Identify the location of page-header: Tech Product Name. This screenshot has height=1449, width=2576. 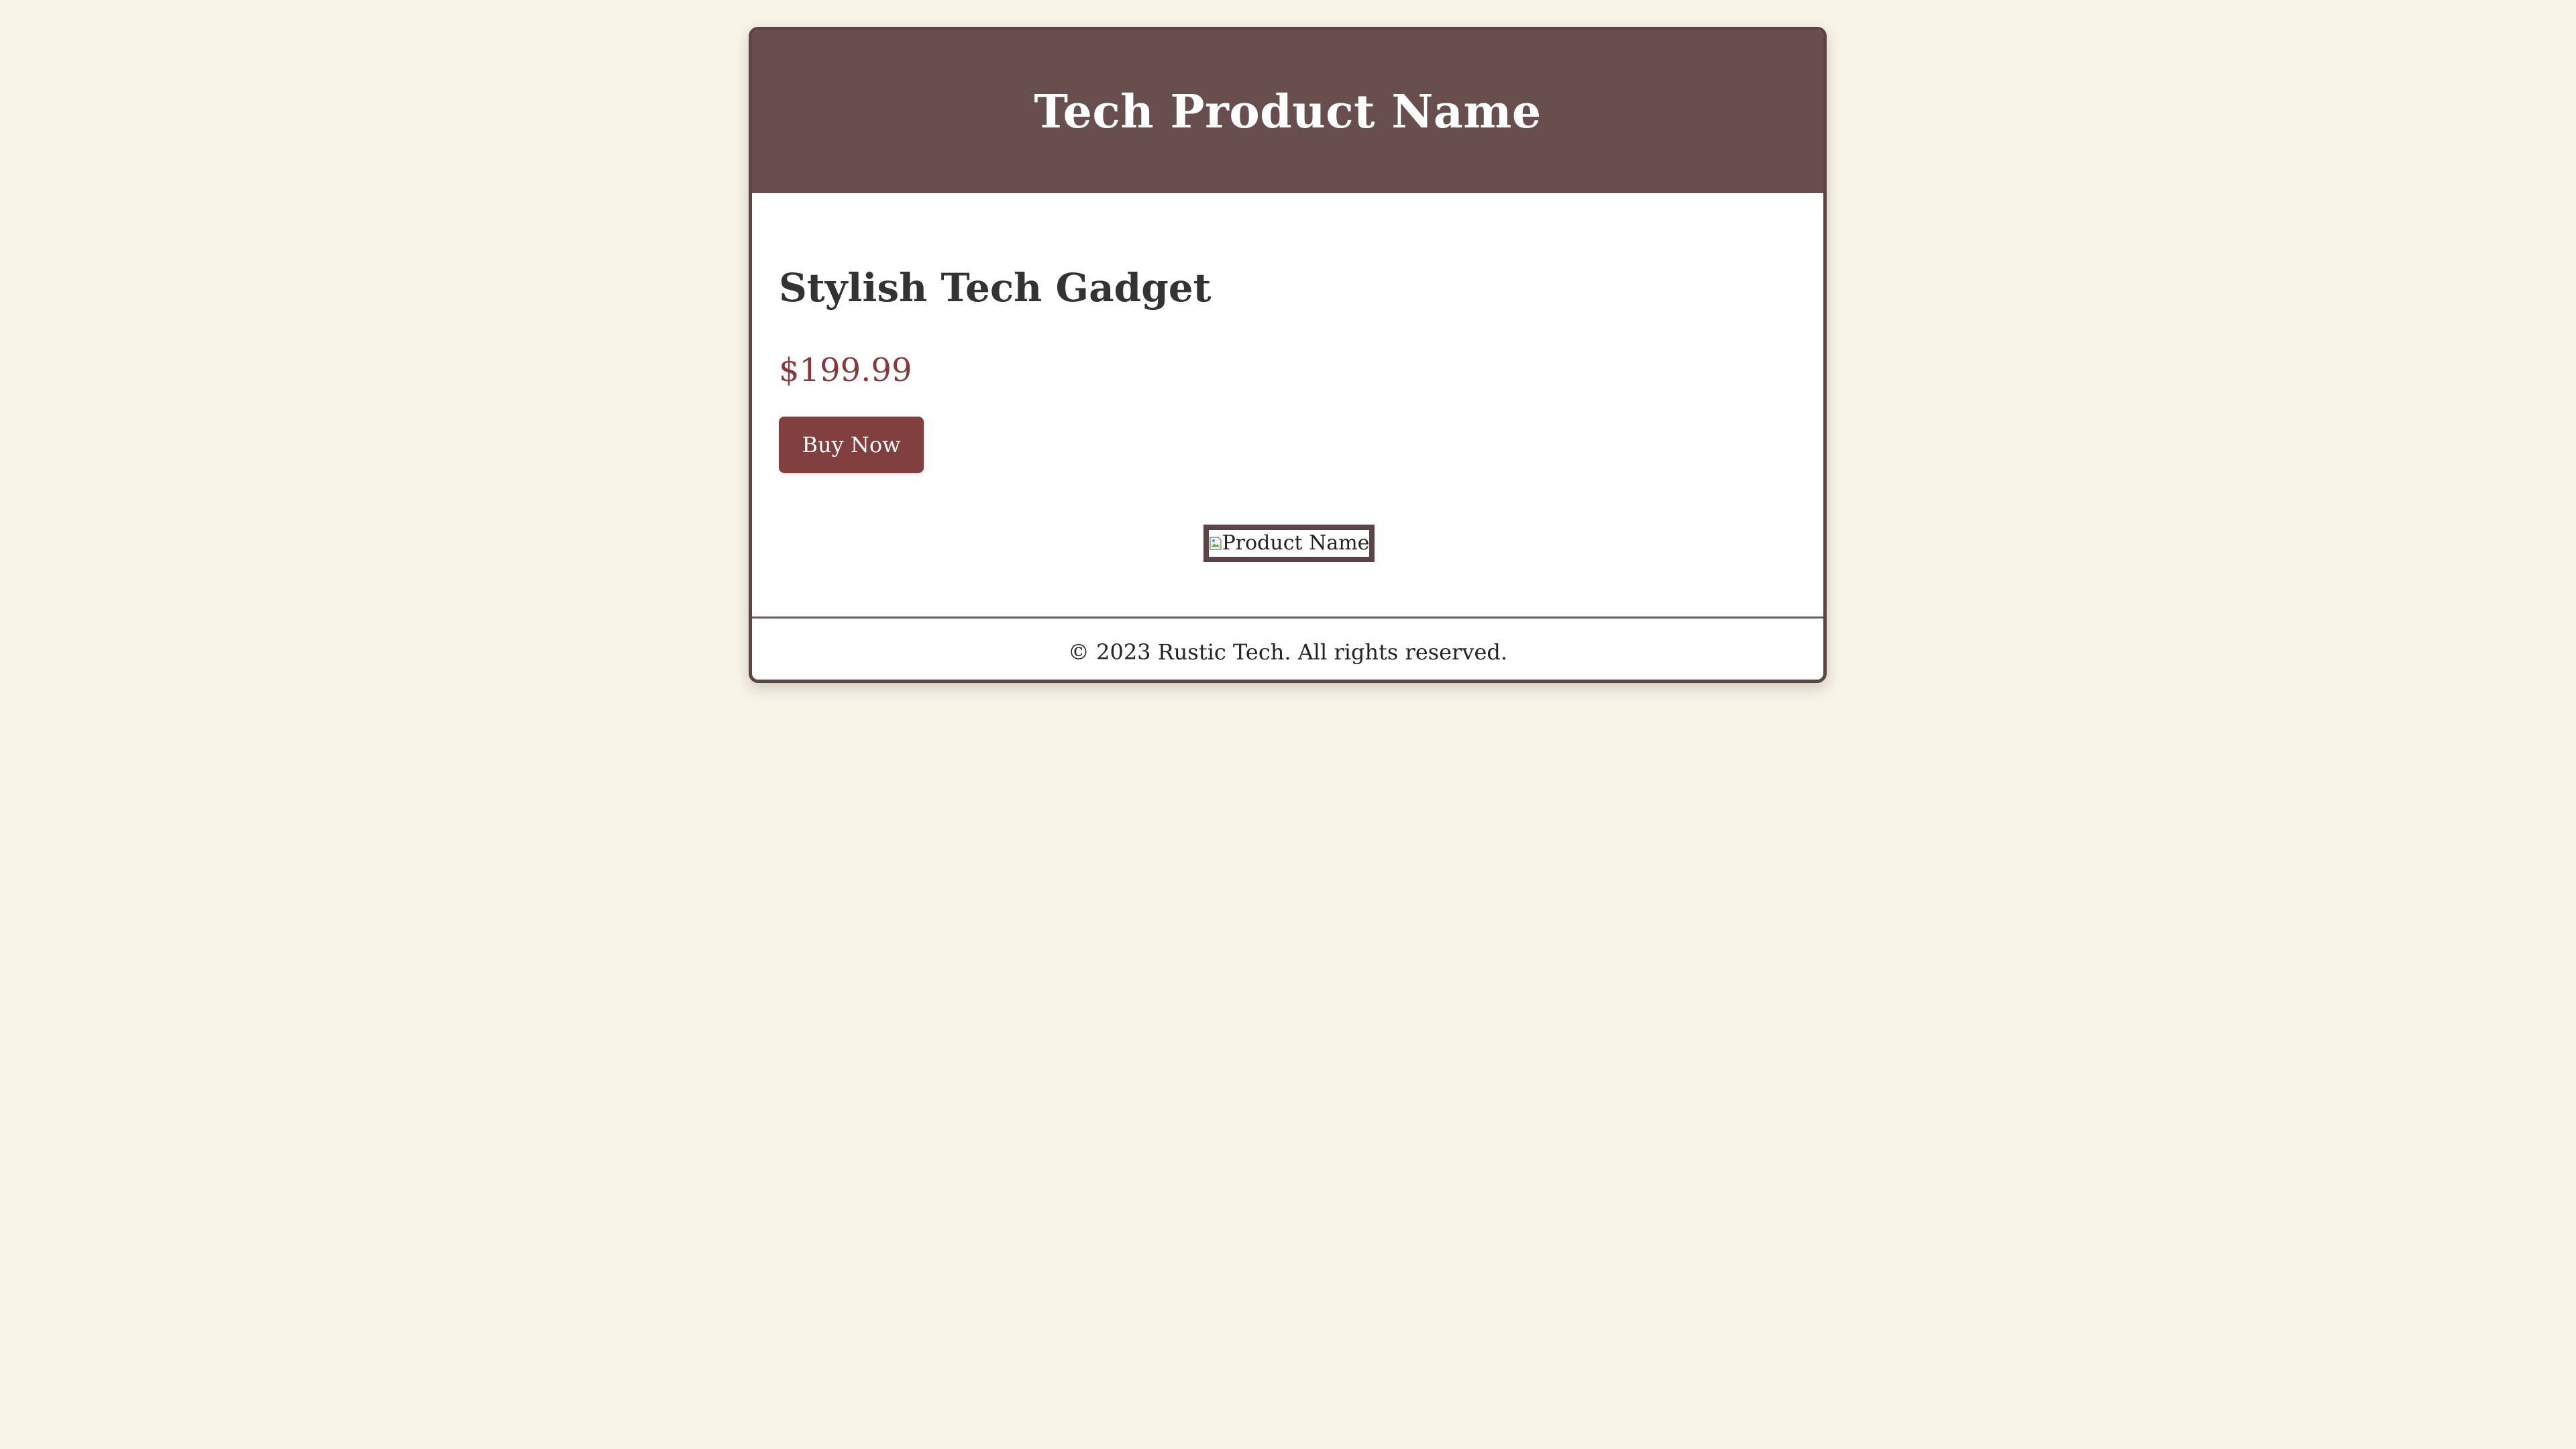
(1287, 111).